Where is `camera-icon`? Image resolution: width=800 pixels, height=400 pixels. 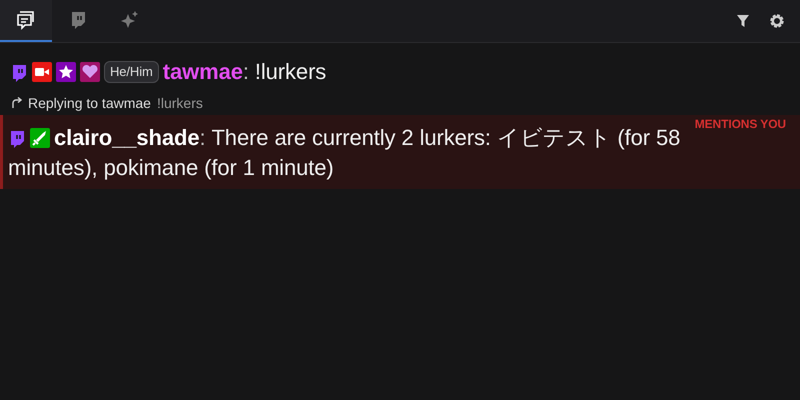
camera-icon is located at coordinates (42, 72).